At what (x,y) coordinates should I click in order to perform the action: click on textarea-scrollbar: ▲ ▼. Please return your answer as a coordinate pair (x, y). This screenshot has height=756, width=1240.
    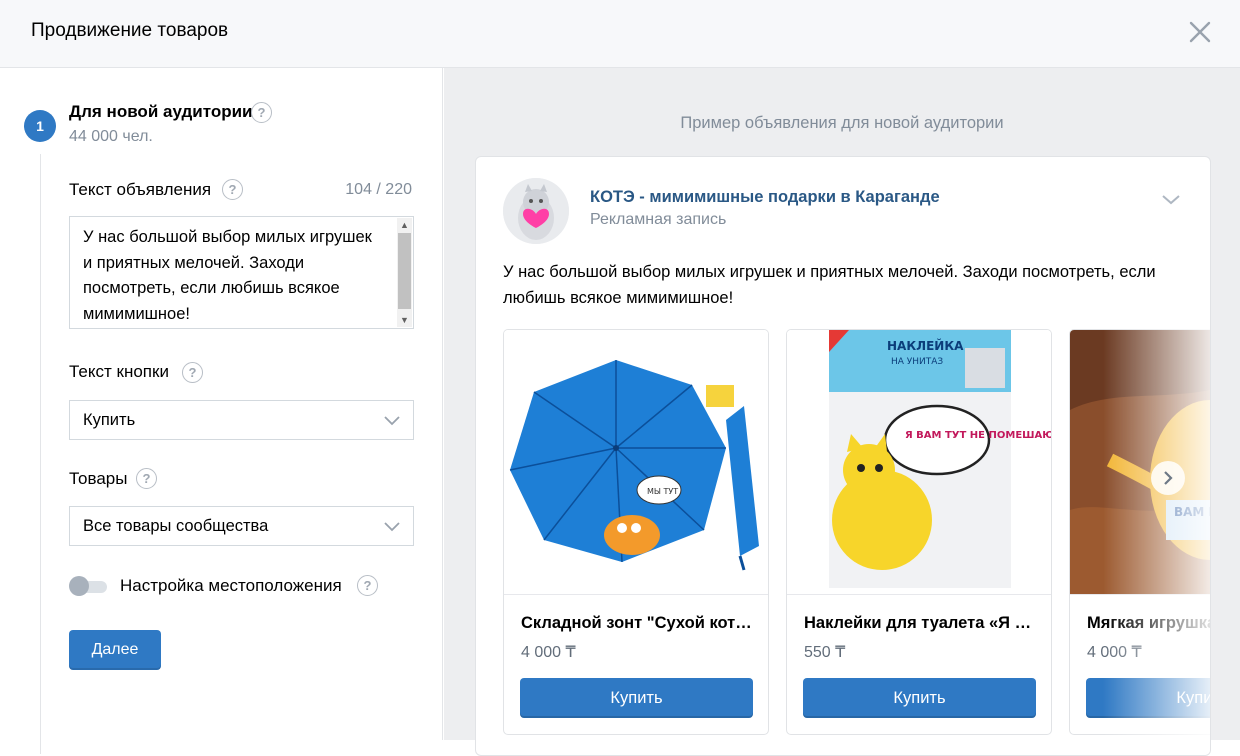
    Looking at the image, I should click on (404, 272).